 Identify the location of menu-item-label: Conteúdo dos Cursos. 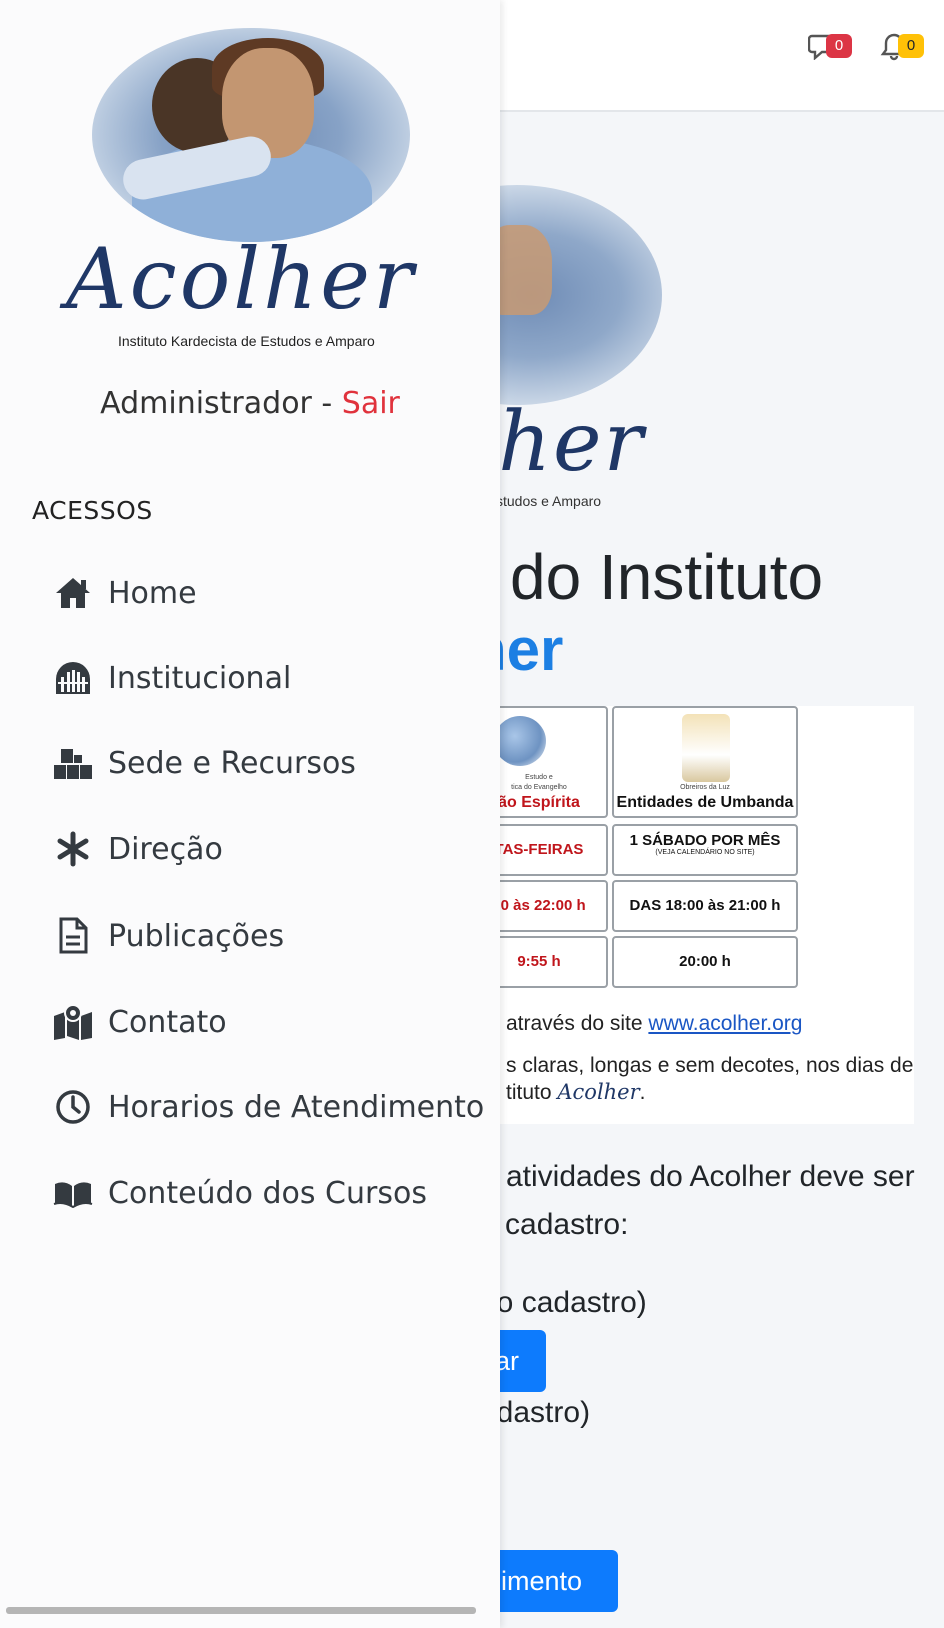
(267, 1193).